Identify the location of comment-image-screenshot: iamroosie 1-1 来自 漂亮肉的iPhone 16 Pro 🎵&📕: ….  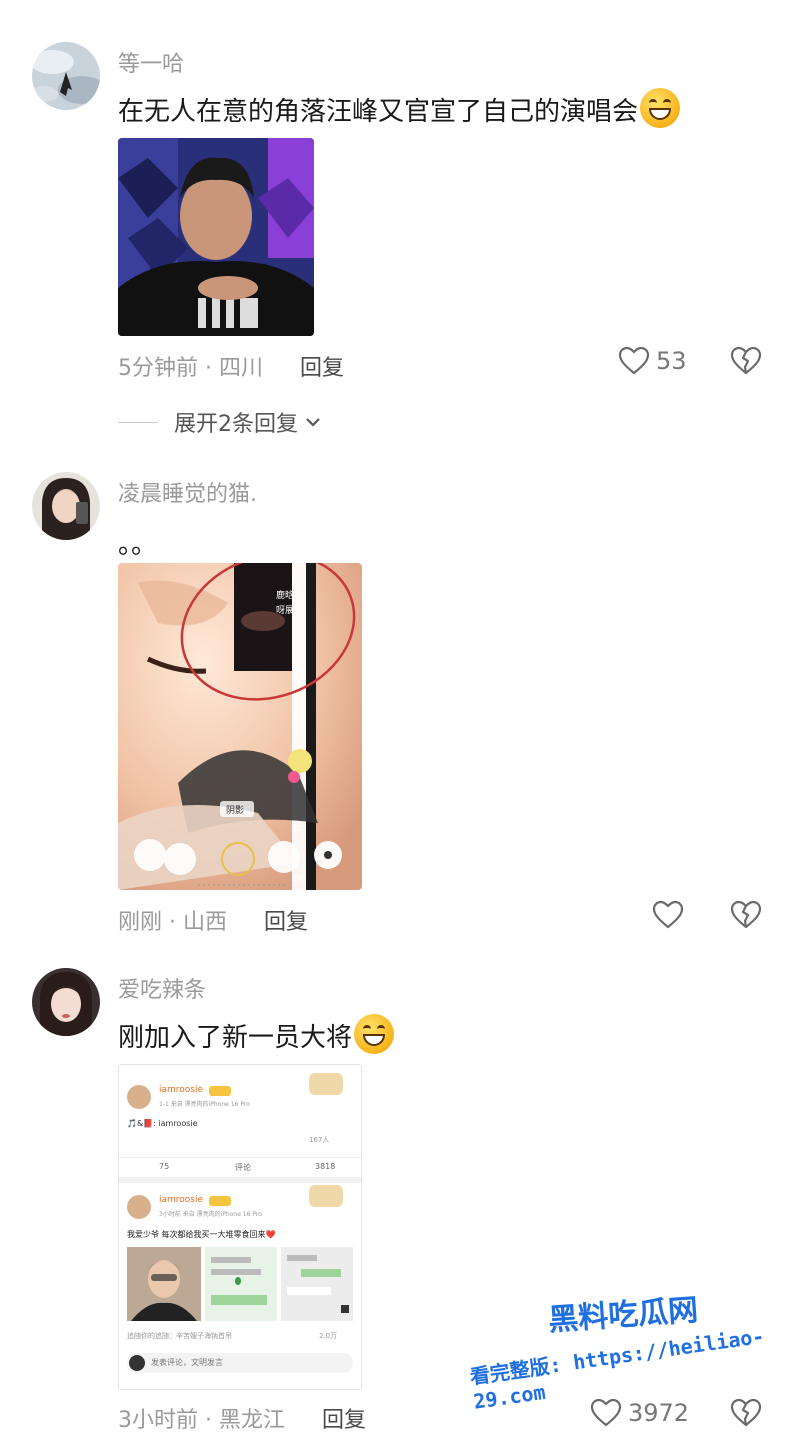
(240, 1227).